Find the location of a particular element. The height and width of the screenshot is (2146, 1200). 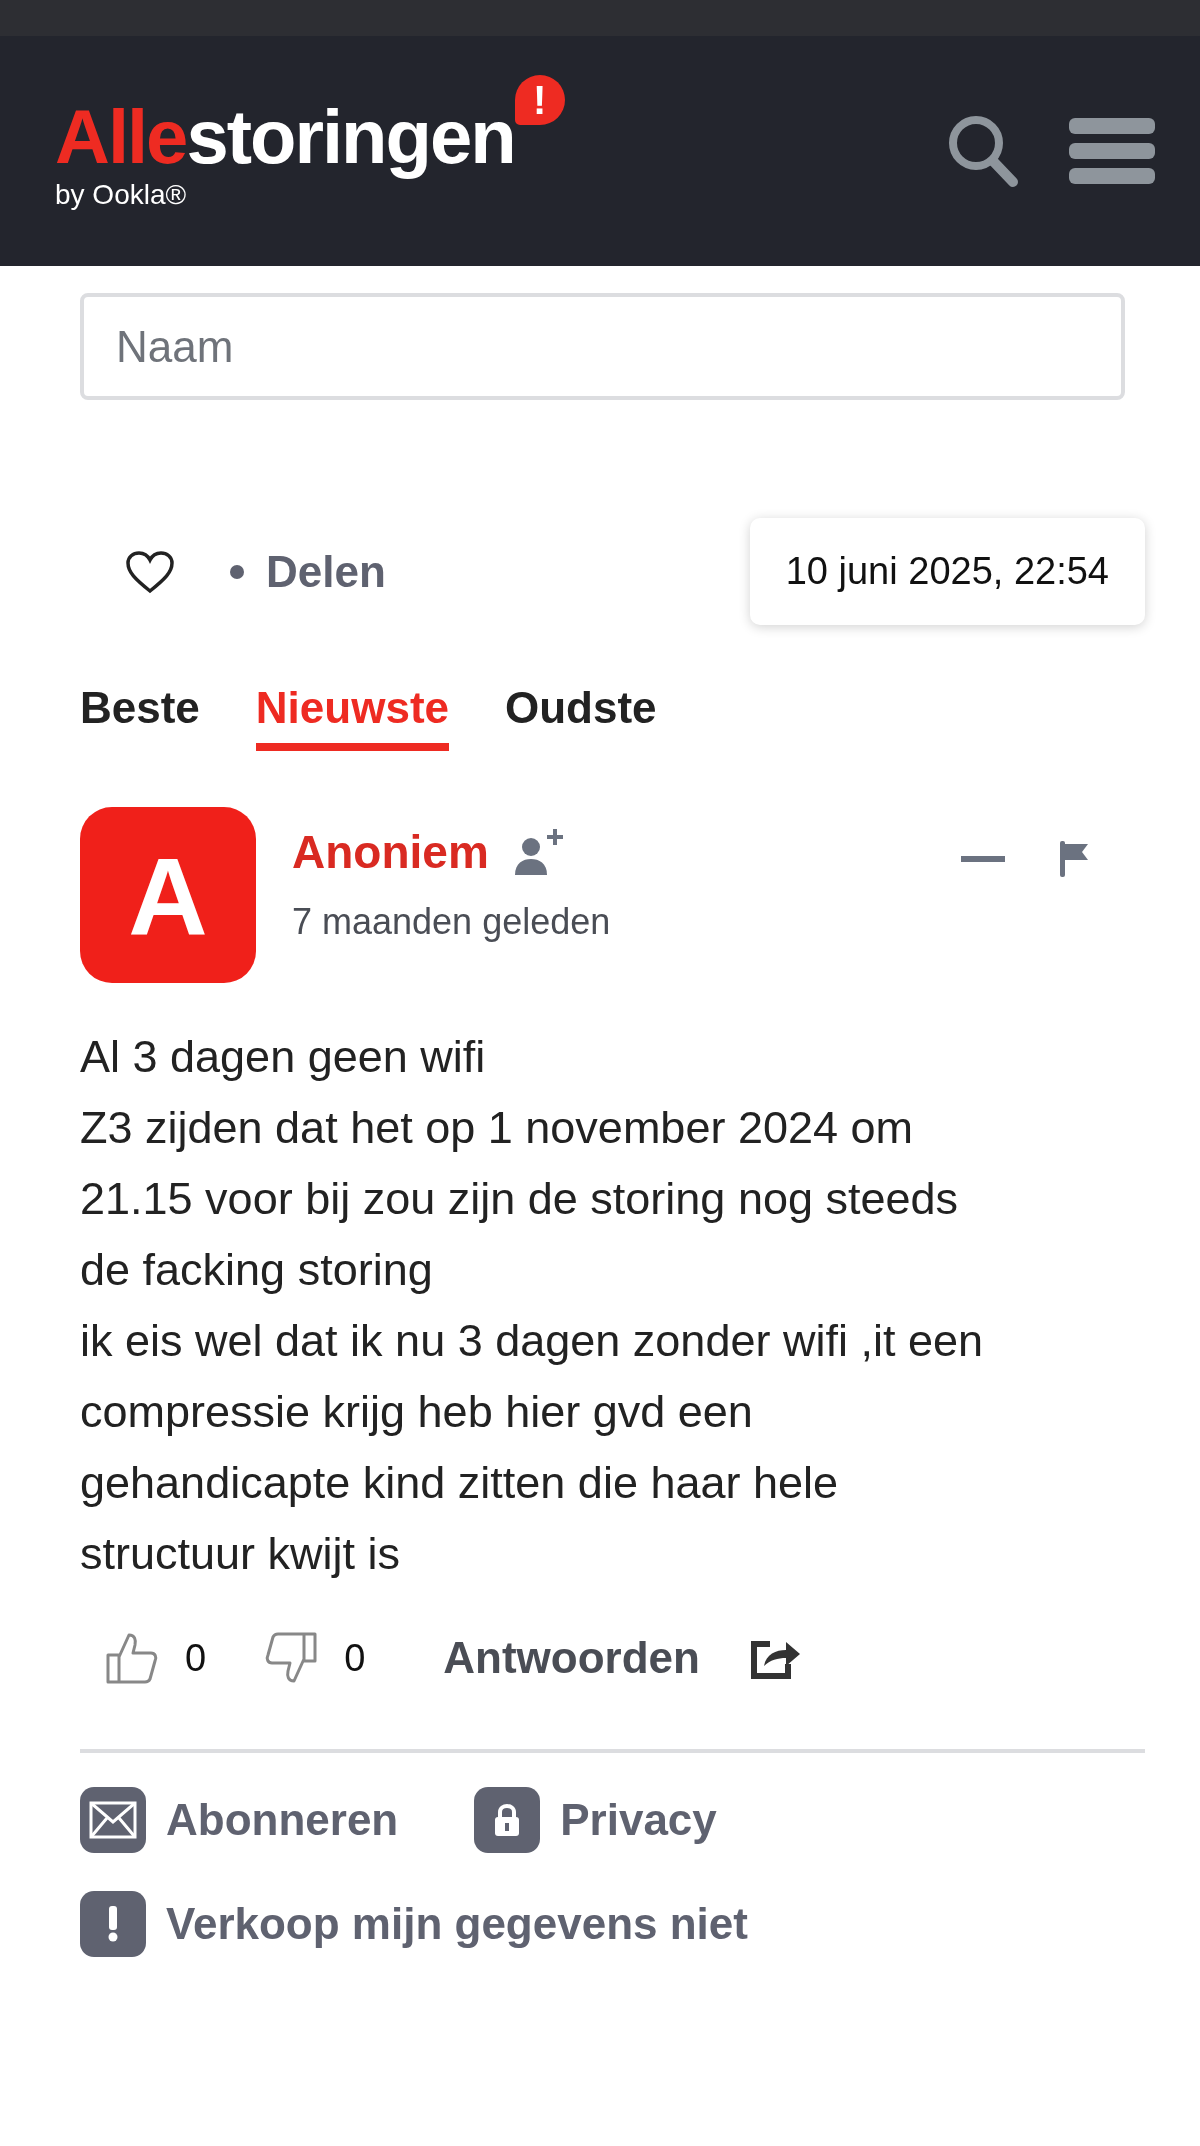

like-count: 0 is located at coordinates (196, 1658).